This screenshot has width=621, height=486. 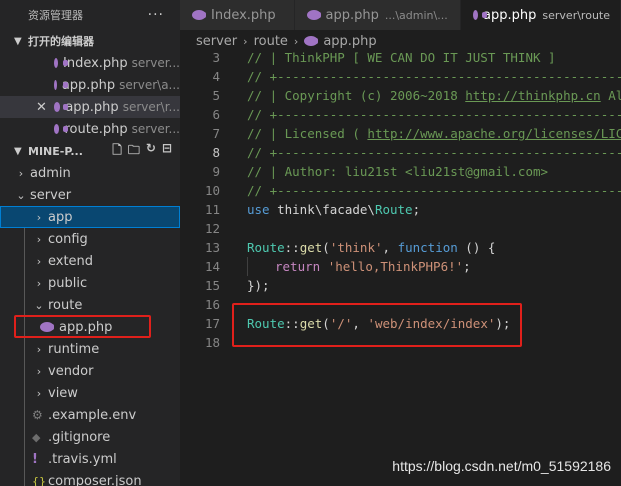 What do you see at coordinates (356, 95) in the screenshot?
I see `comment: // | Copyright (c) 2006~2018` at bounding box center [356, 95].